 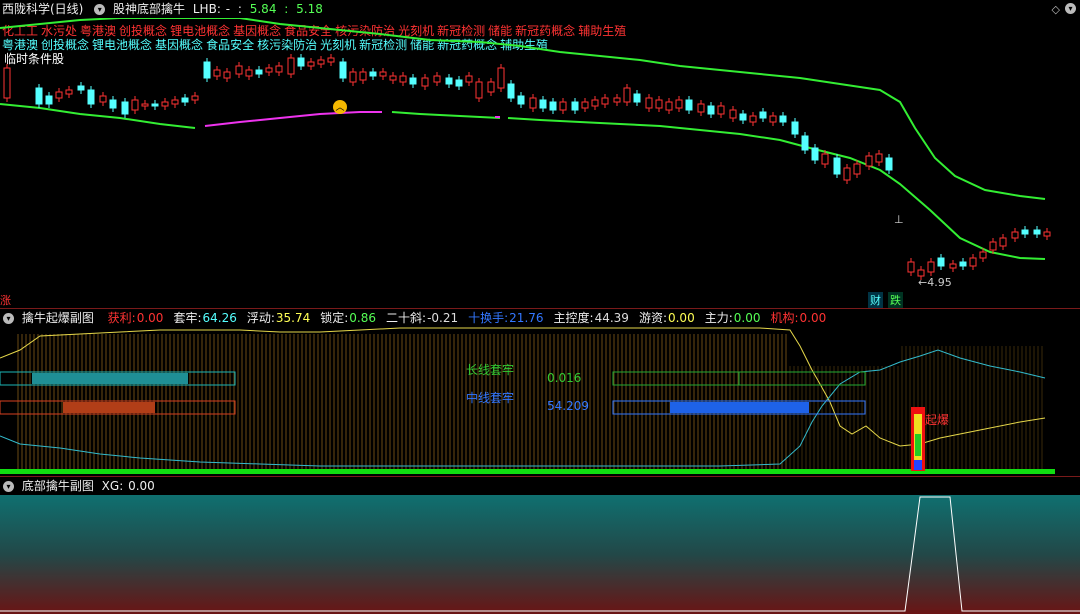 What do you see at coordinates (150, 318) in the screenshot?
I see `metric-value: 0.00` at bounding box center [150, 318].